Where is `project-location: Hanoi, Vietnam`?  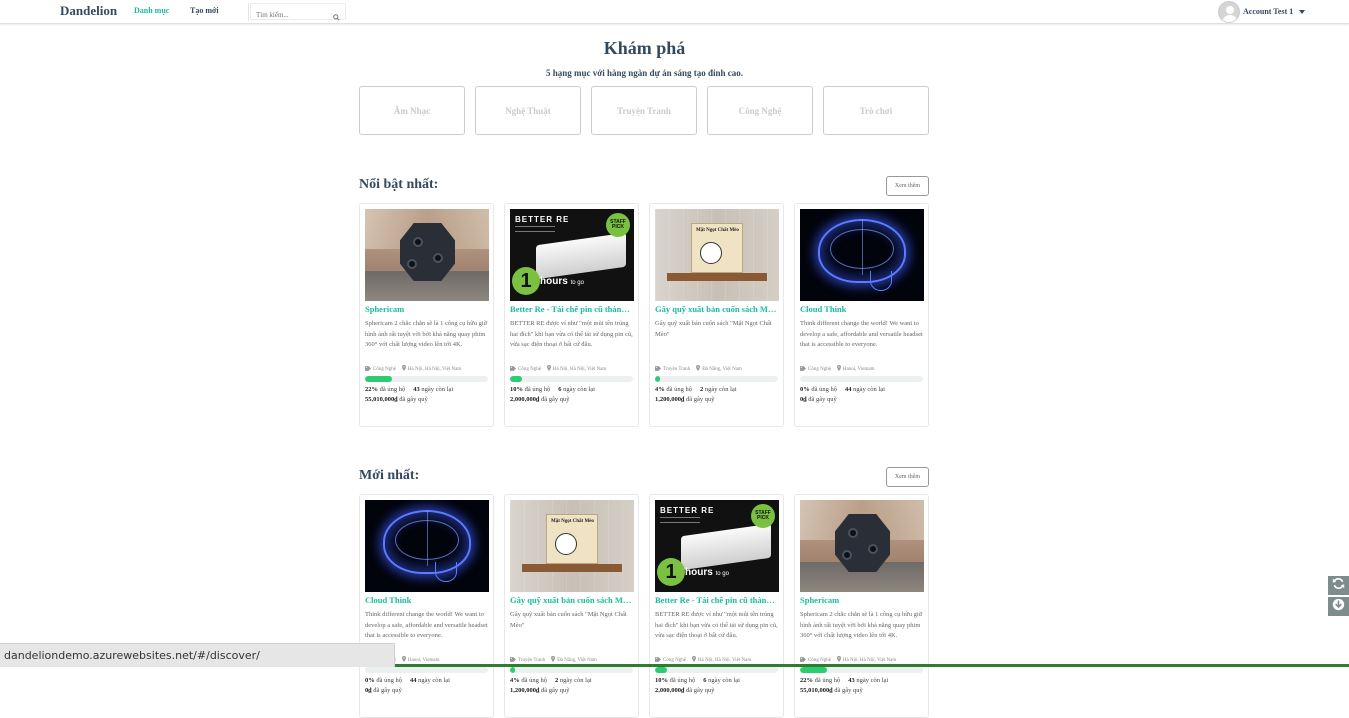 project-location: Hanoi, Vietnam is located at coordinates (423, 660).